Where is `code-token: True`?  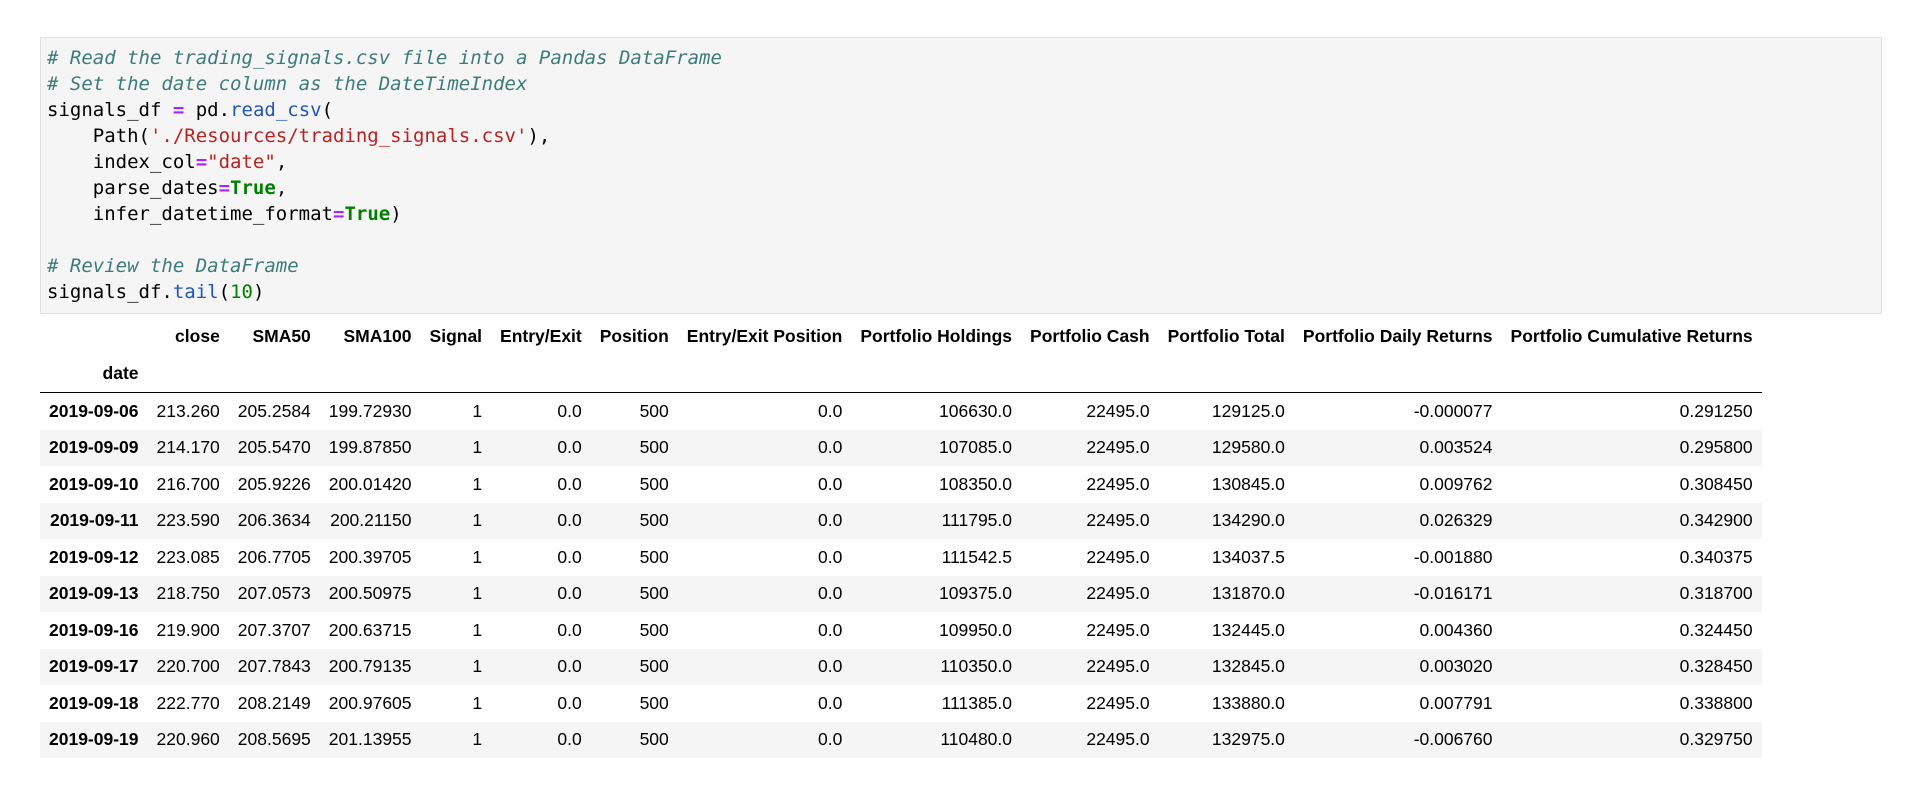
code-token: True is located at coordinates (253, 188).